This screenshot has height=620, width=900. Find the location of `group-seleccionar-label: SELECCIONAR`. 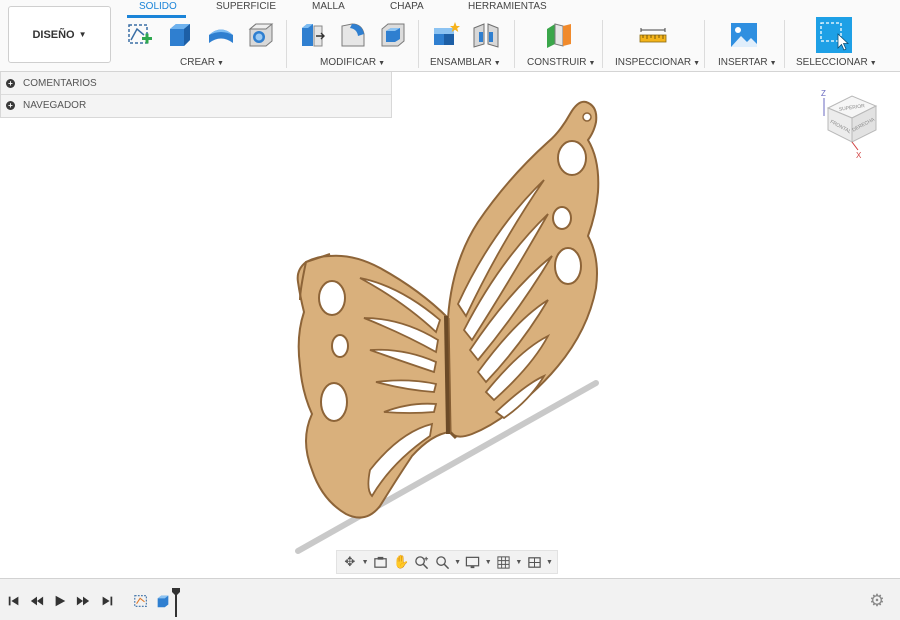

group-seleccionar-label: SELECCIONAR is located at coordinates (832, 62).